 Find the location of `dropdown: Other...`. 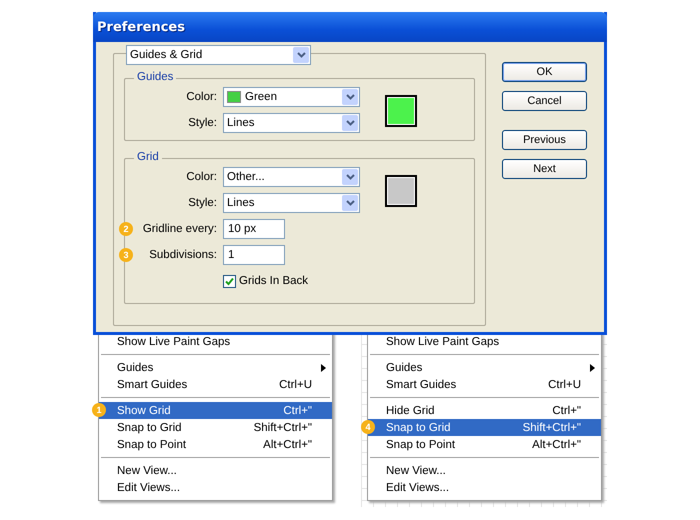

dropdown: Other... is located at coordinates (291, 177).